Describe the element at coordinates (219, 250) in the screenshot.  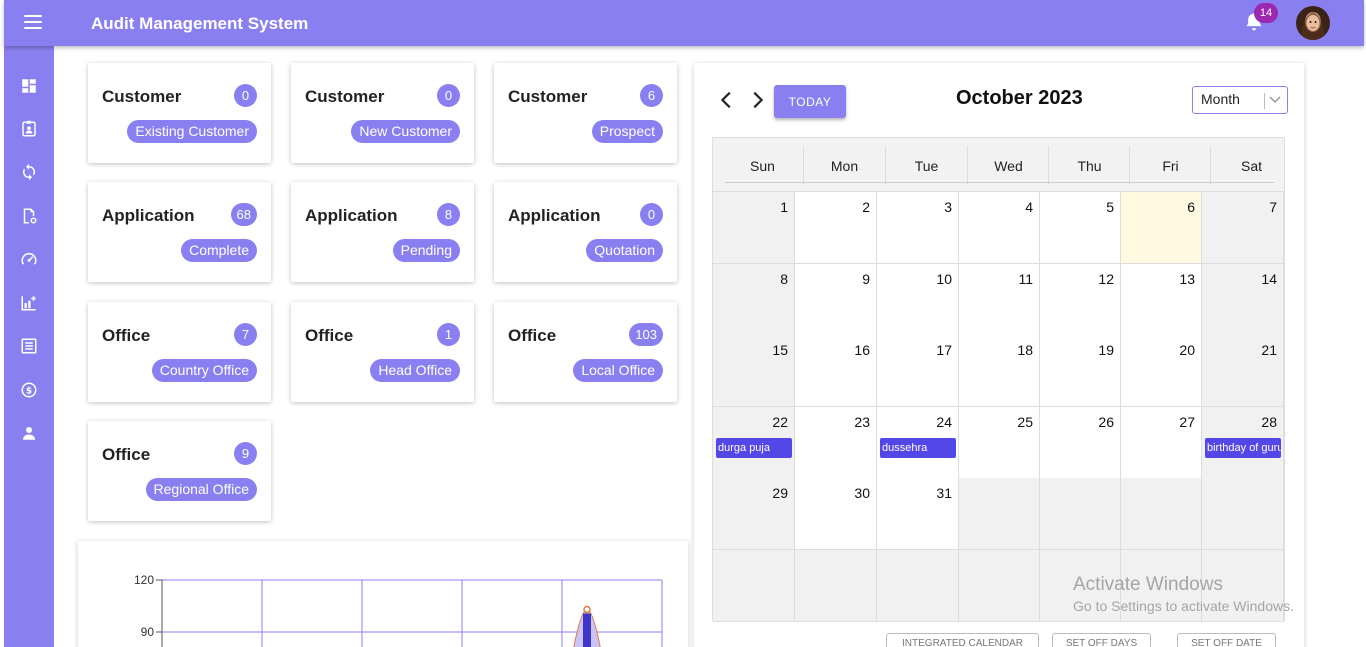
I see `card-label: Complete` at that location.